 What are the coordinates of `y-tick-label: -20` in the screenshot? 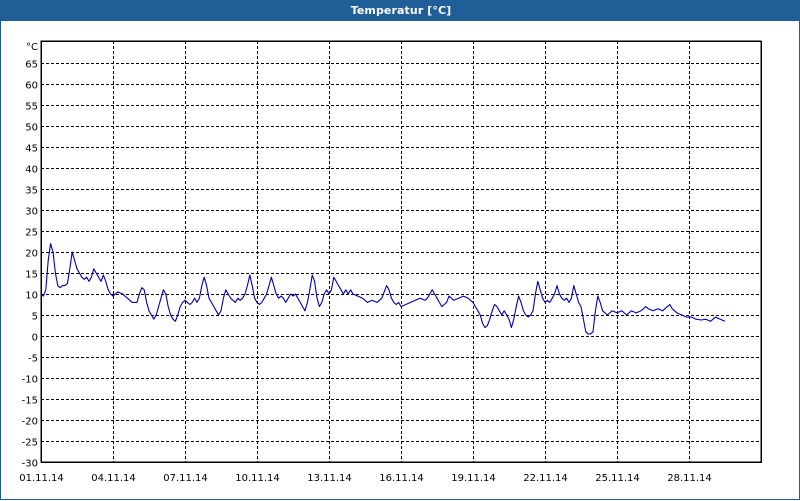 It's located at (30, 422).